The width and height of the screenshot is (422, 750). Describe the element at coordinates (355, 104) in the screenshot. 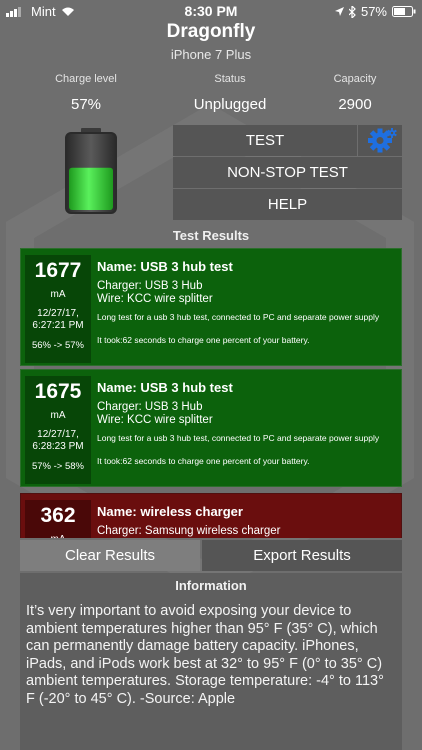

I see `capacity-value: 2900` at that location.